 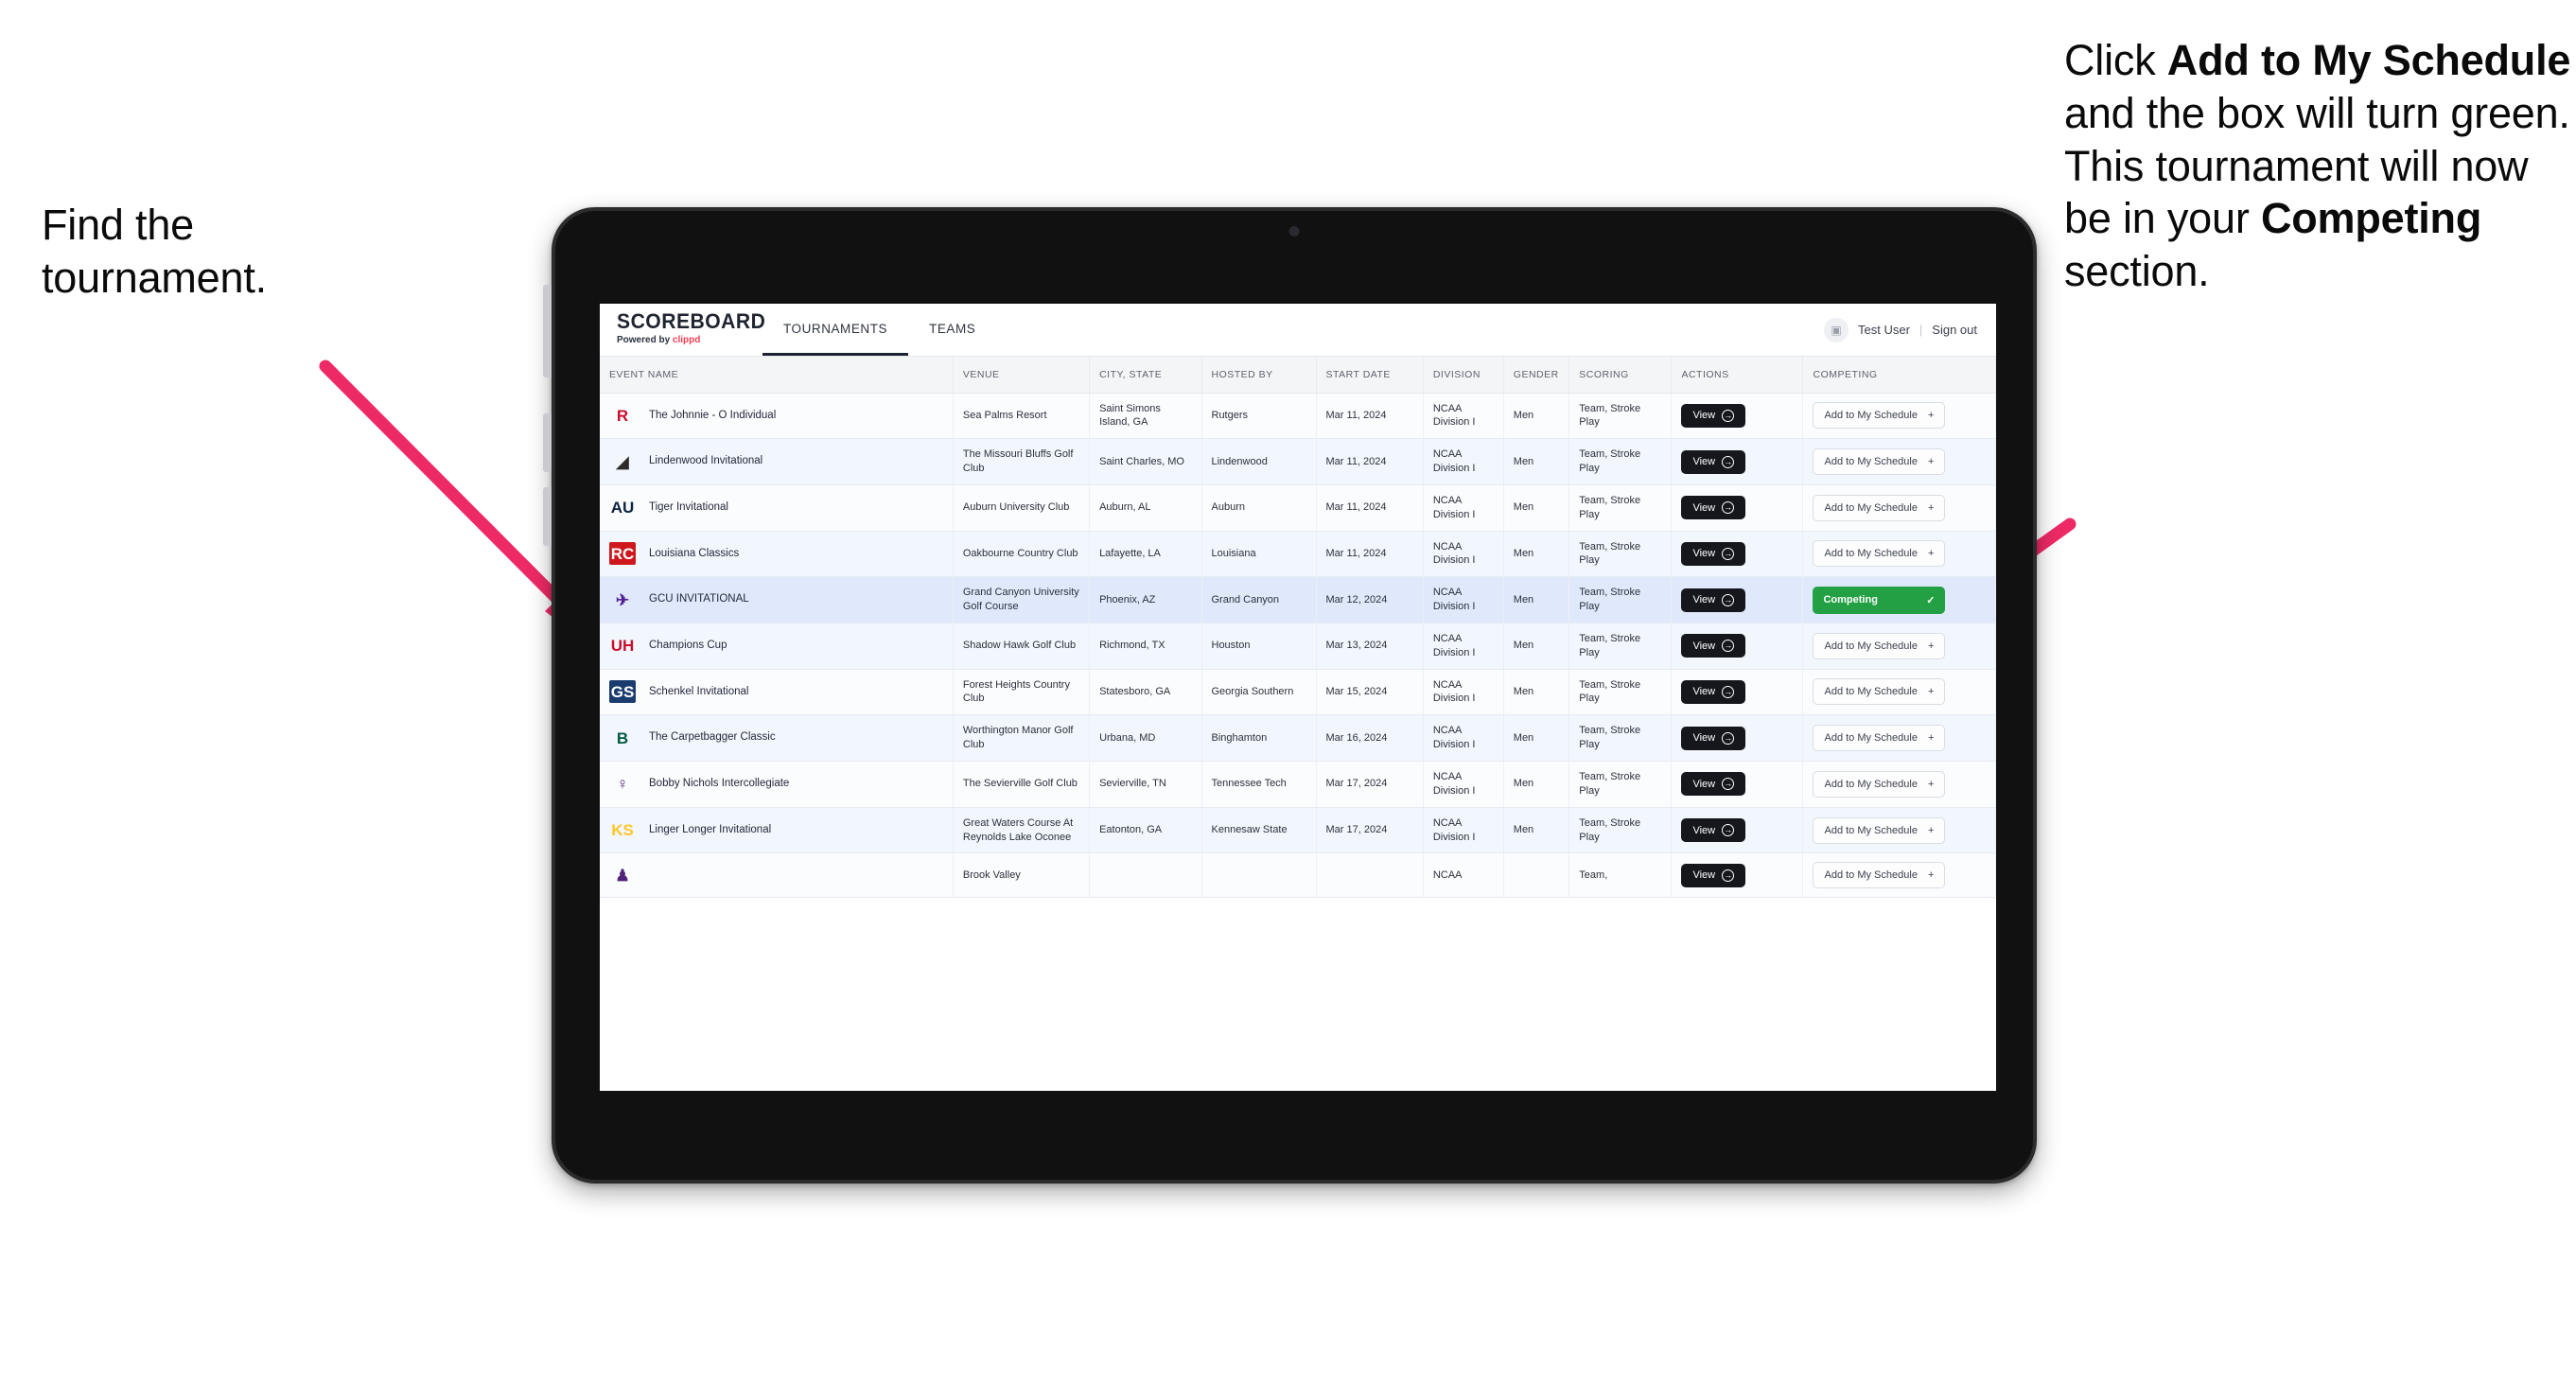 What do you see at coordinates (1259, 554) in the screenshot?
I see `cell-hosted-by: Louisiana` at bounding box center [1259, 554].